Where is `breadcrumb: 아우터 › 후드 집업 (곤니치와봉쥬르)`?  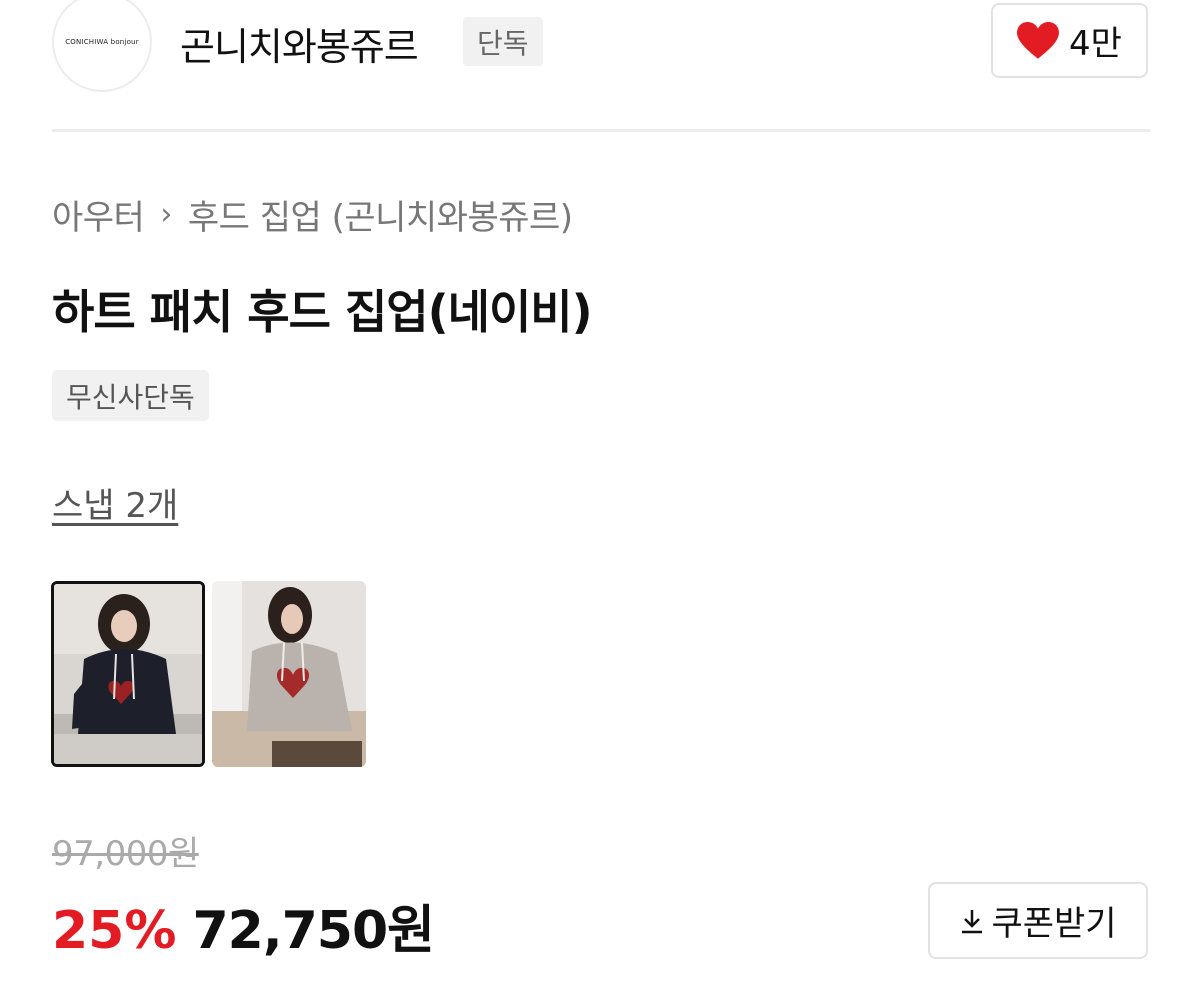 breadcrumb: 아우터 › 후드 집업 (곤니치와봉쥬르) is located at coordinates (312, 214).